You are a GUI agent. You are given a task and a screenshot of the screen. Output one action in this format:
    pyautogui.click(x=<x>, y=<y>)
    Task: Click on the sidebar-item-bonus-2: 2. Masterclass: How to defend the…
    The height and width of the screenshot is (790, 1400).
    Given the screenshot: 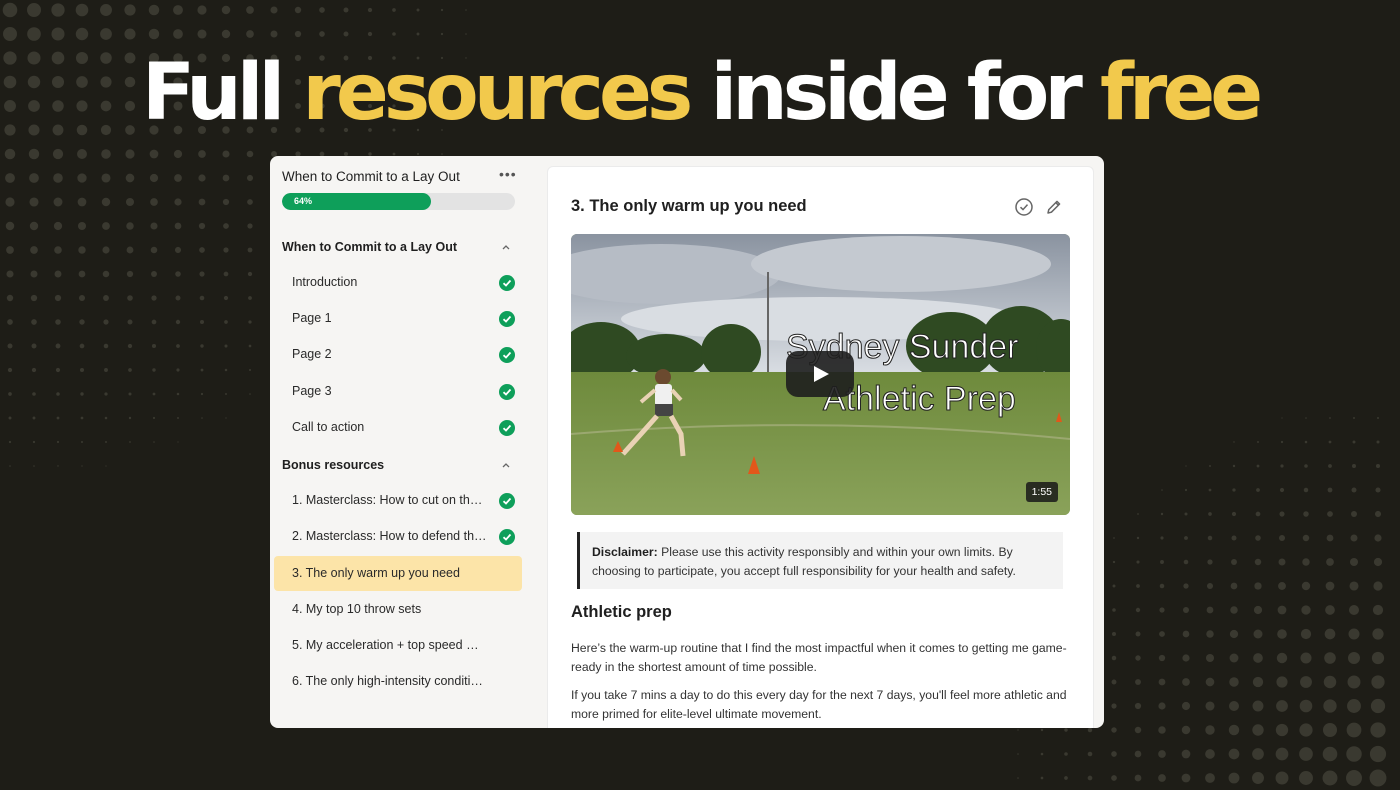 What is the action you would take?
    pyautogui.click(x=398, y=536)
    